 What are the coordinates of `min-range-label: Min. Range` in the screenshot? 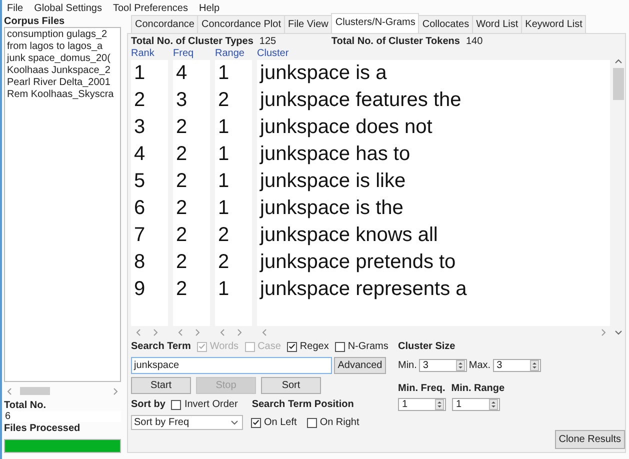 It's located at (478, 388).